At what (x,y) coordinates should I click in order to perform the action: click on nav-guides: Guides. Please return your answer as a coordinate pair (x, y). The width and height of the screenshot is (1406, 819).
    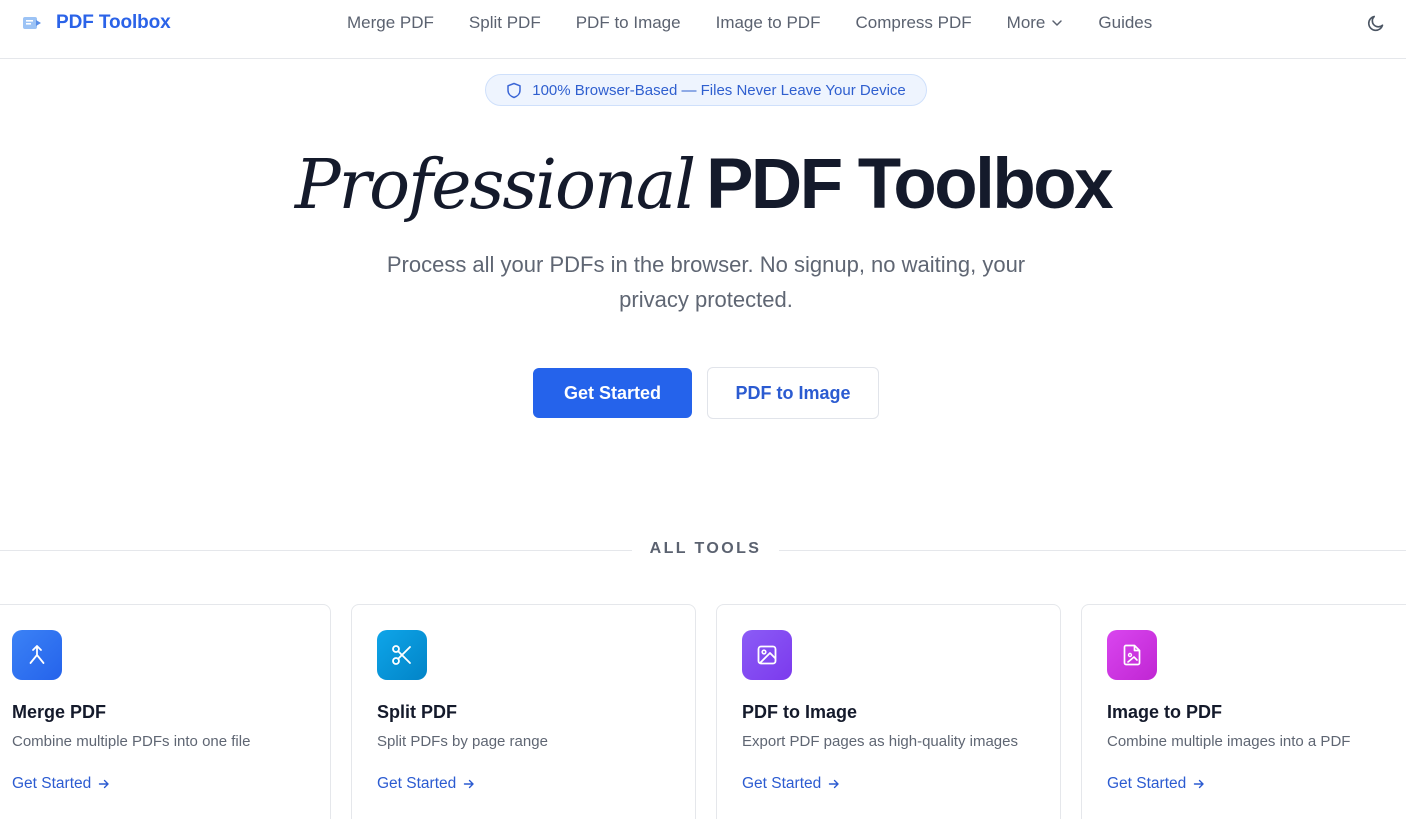
    Looking at the image, I should click on (1125, 23).